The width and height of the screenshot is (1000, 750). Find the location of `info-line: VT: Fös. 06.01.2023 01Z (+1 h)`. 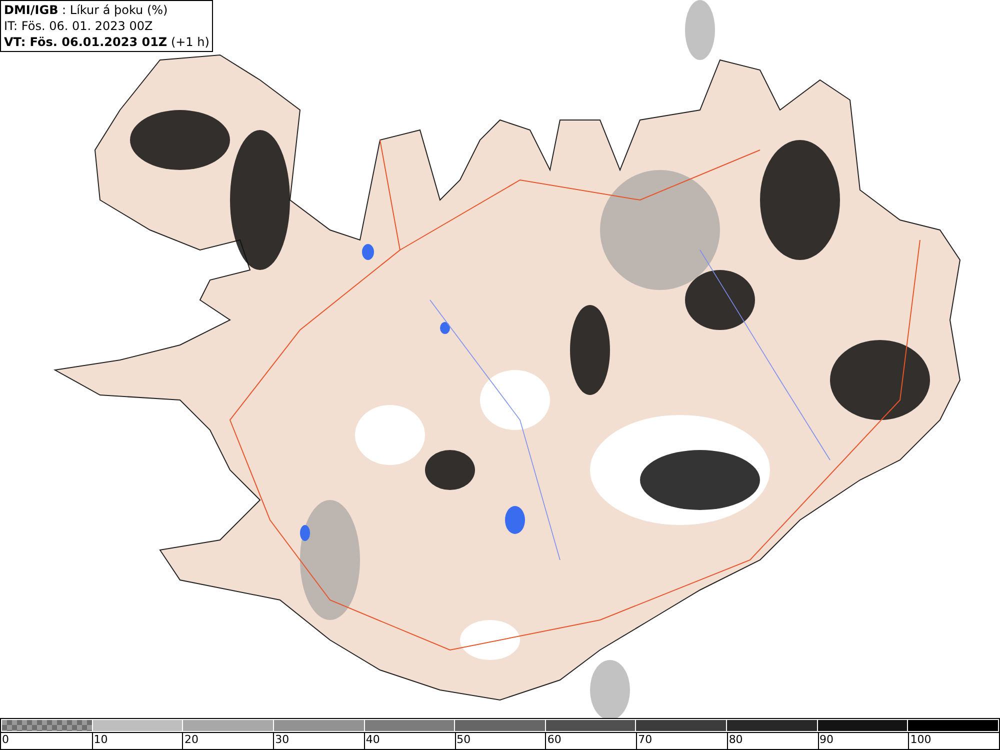

info-line: VT: Fös. 06.01.2023 01Z (+1 h) is located at coordinates (107, 42).